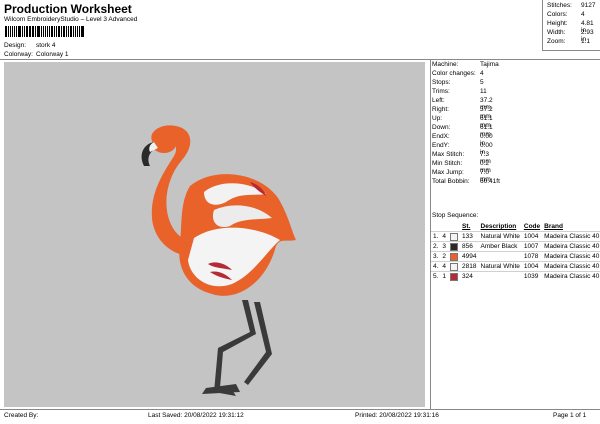 Image resolution: width=600 pixels, height=424 pixels. I want to click on info-row-up: Up: 61.1 mm, so click(462, 122).